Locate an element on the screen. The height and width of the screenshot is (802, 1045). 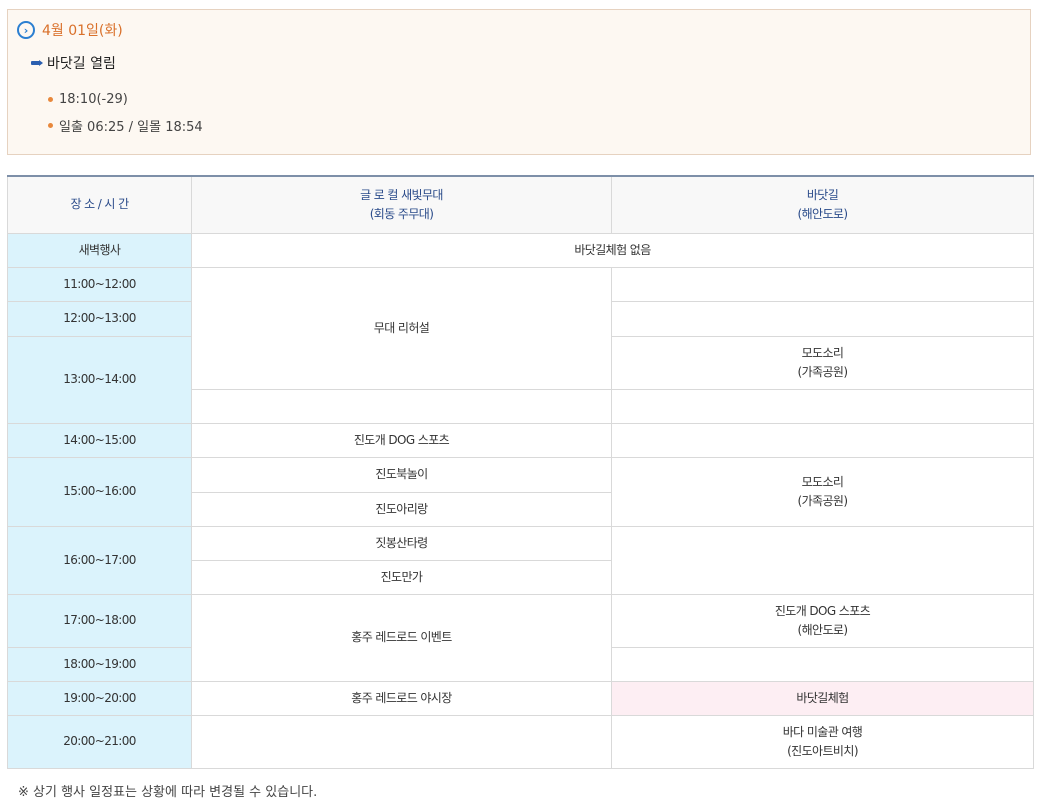
date-row: › 4월 01일(화) is located at coordinates (70, 30).